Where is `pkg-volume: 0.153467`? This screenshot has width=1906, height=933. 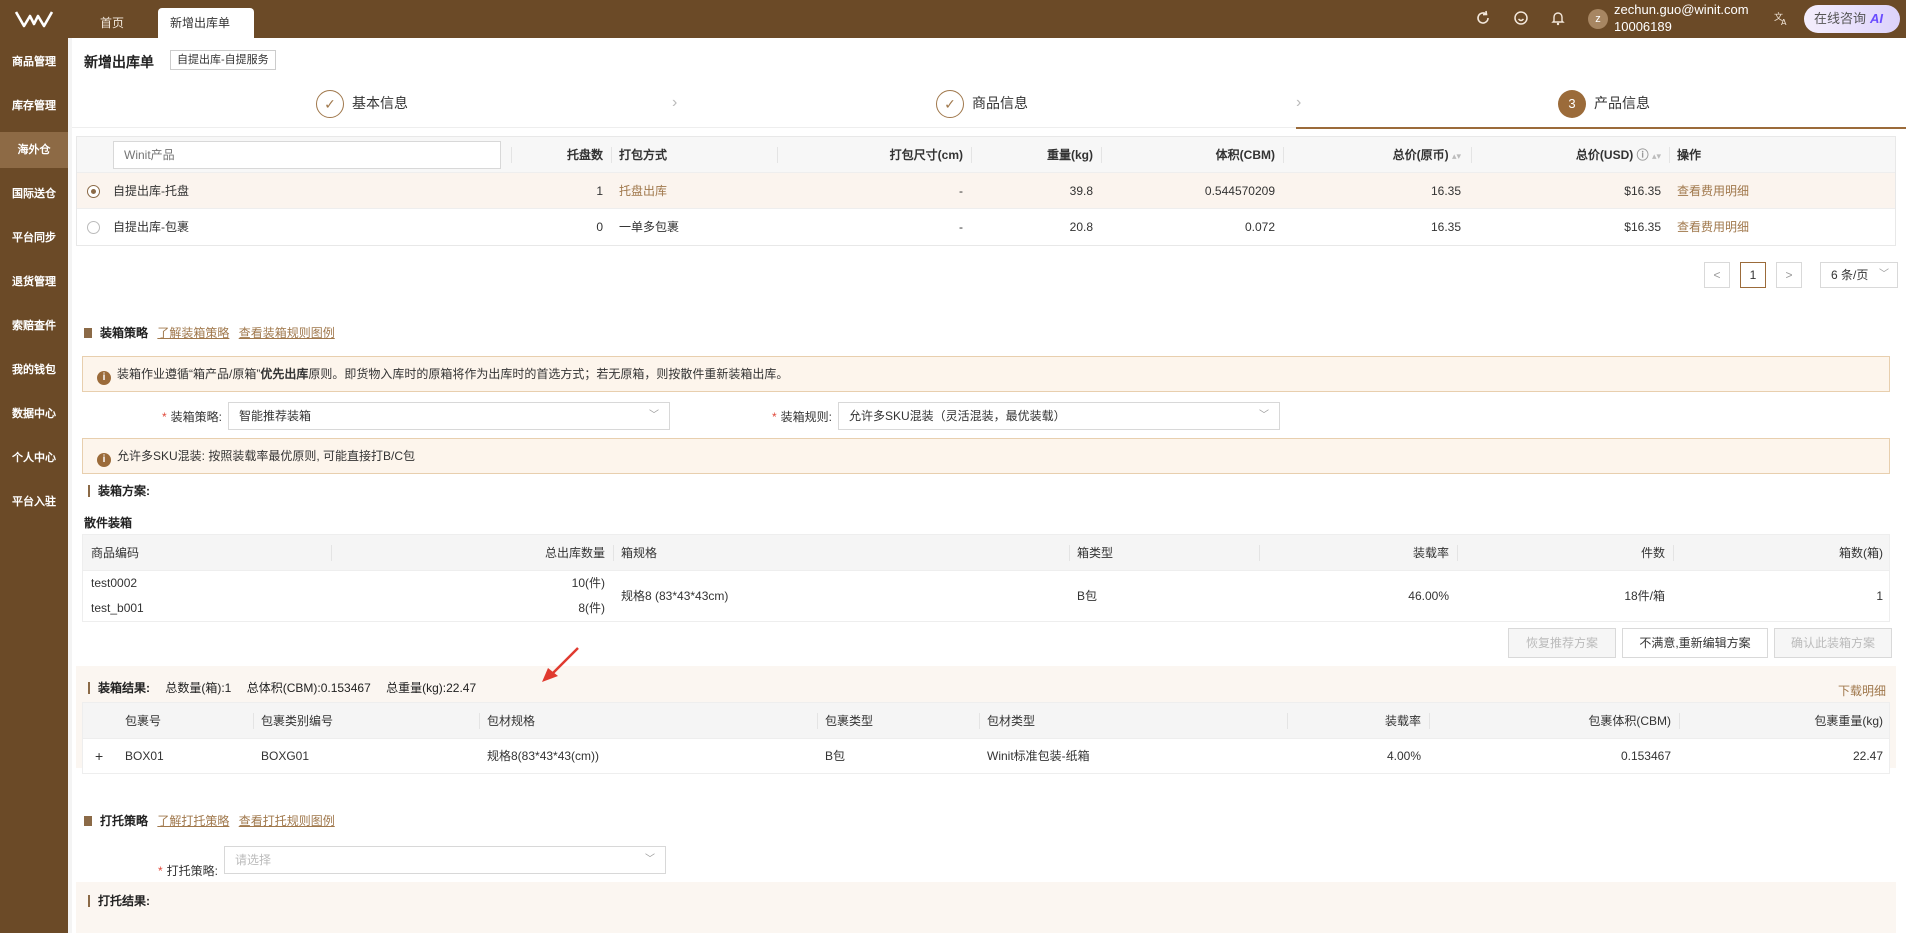 pkg-volume: 0.153467 is located at coordinates (1645, 756).